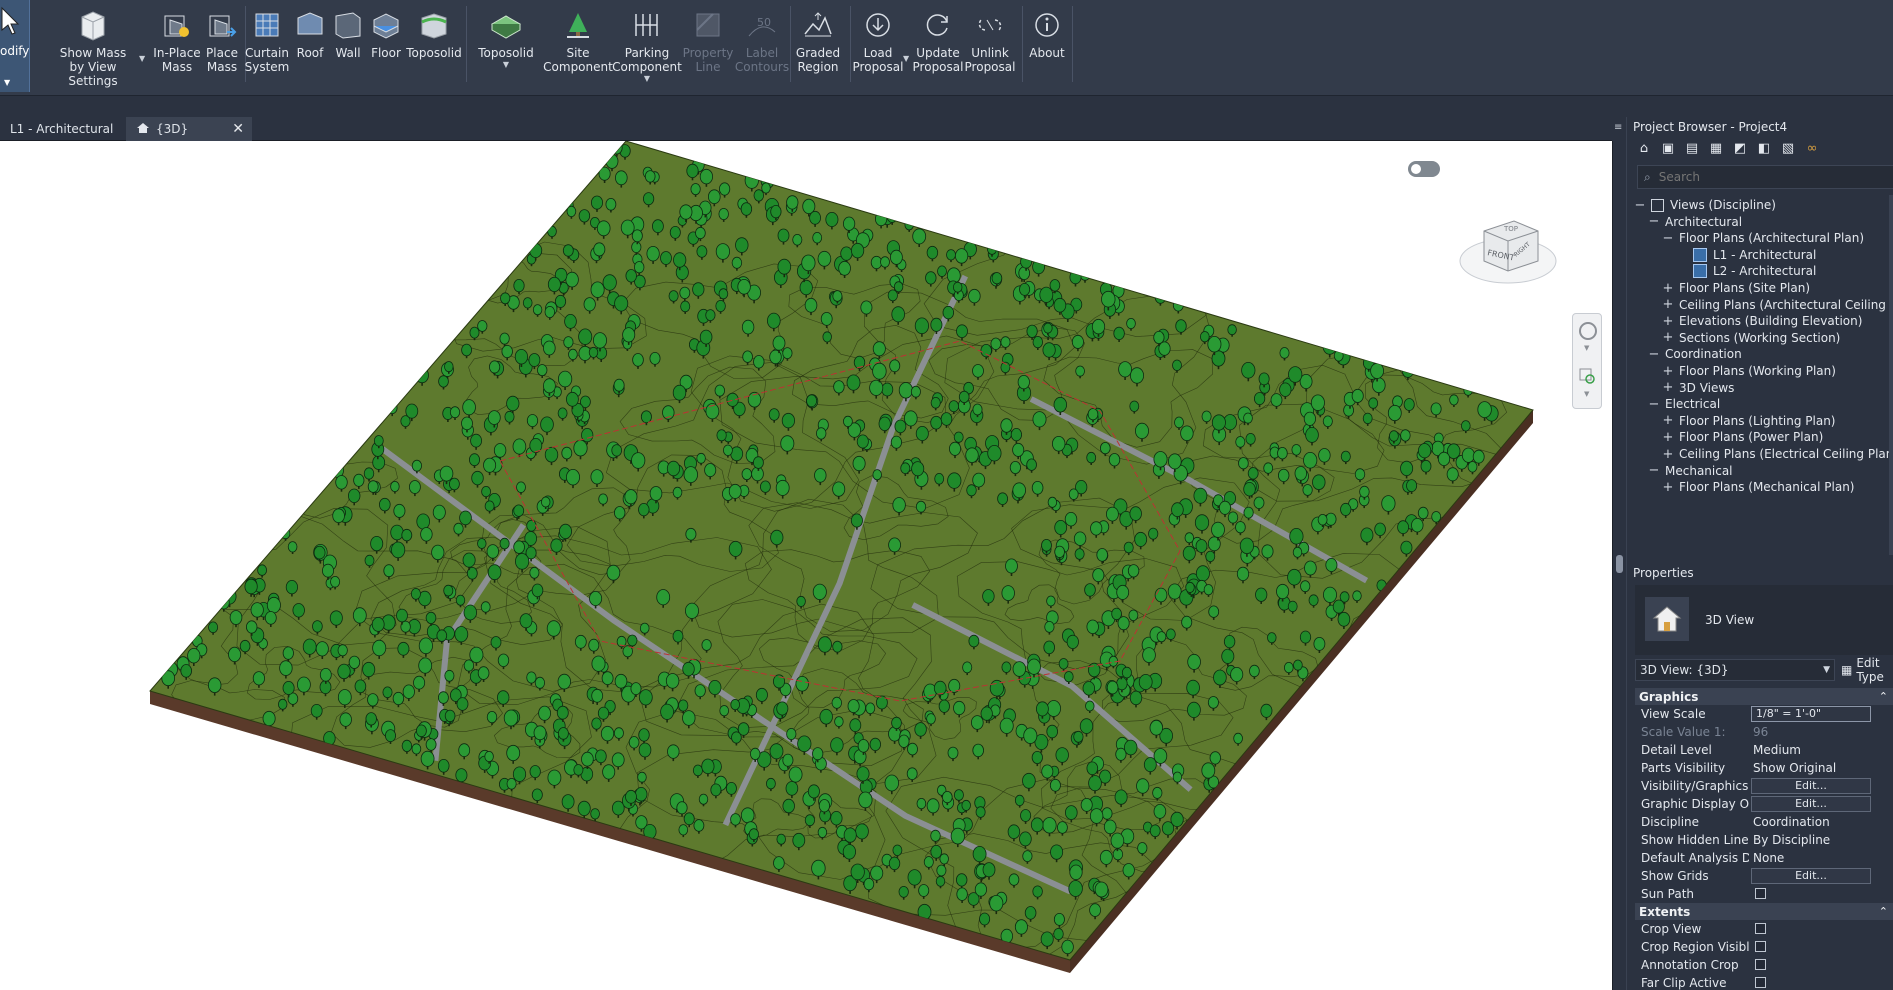 This screenshot has width=1893, height=990. Describe the element at coordinates (1047, 46) in the screenshot. I see `about-button: About` at that location.